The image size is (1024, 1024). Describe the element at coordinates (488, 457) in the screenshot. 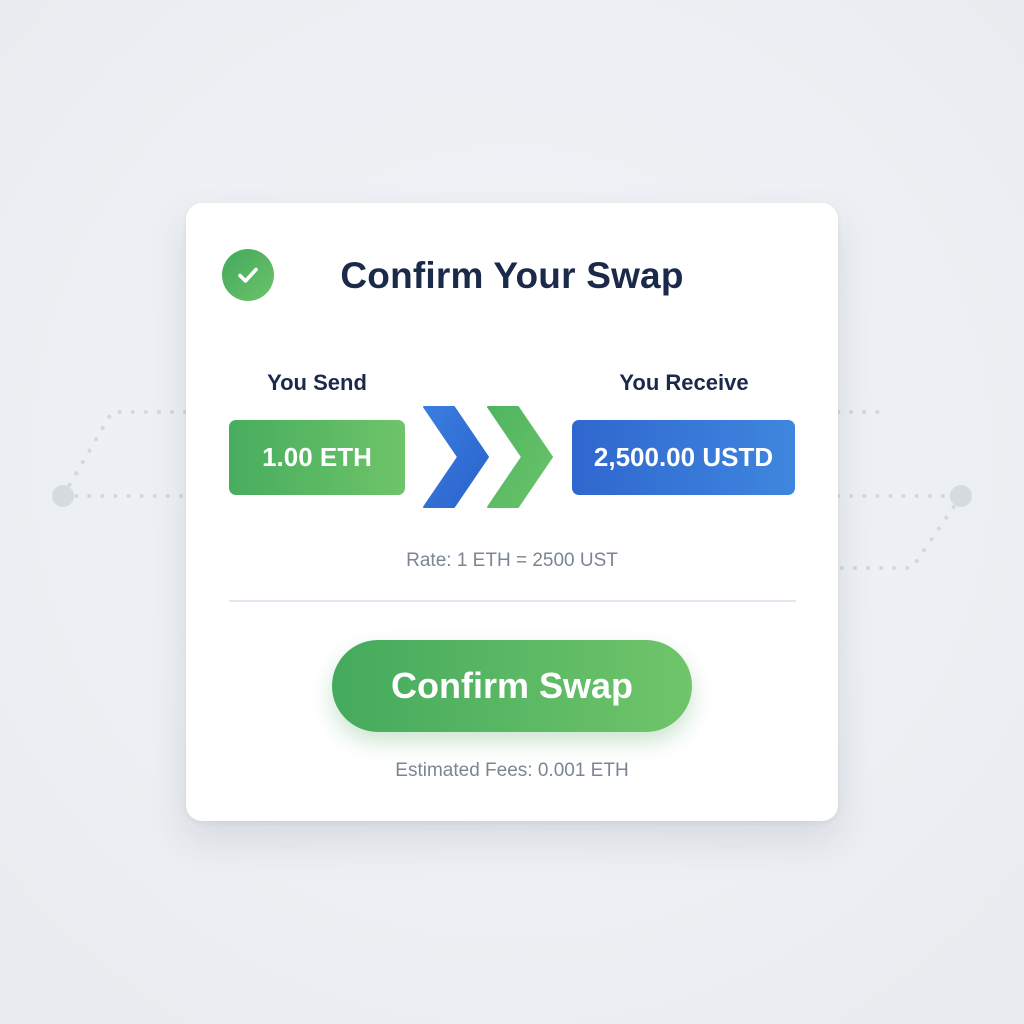

I see `double-chevron-right-icon` at that location.